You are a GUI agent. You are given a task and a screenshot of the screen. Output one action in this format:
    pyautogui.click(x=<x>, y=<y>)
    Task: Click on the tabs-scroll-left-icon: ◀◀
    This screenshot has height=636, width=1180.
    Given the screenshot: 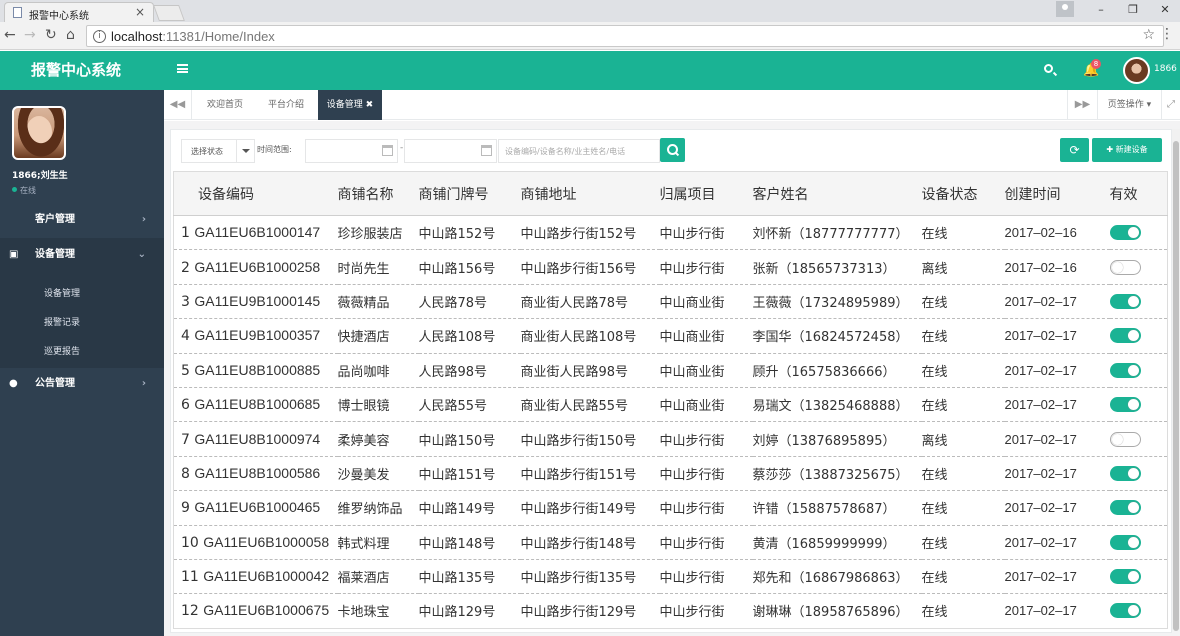 What is the action you would take?
    pyautogui.click(x=178, y=105)
    